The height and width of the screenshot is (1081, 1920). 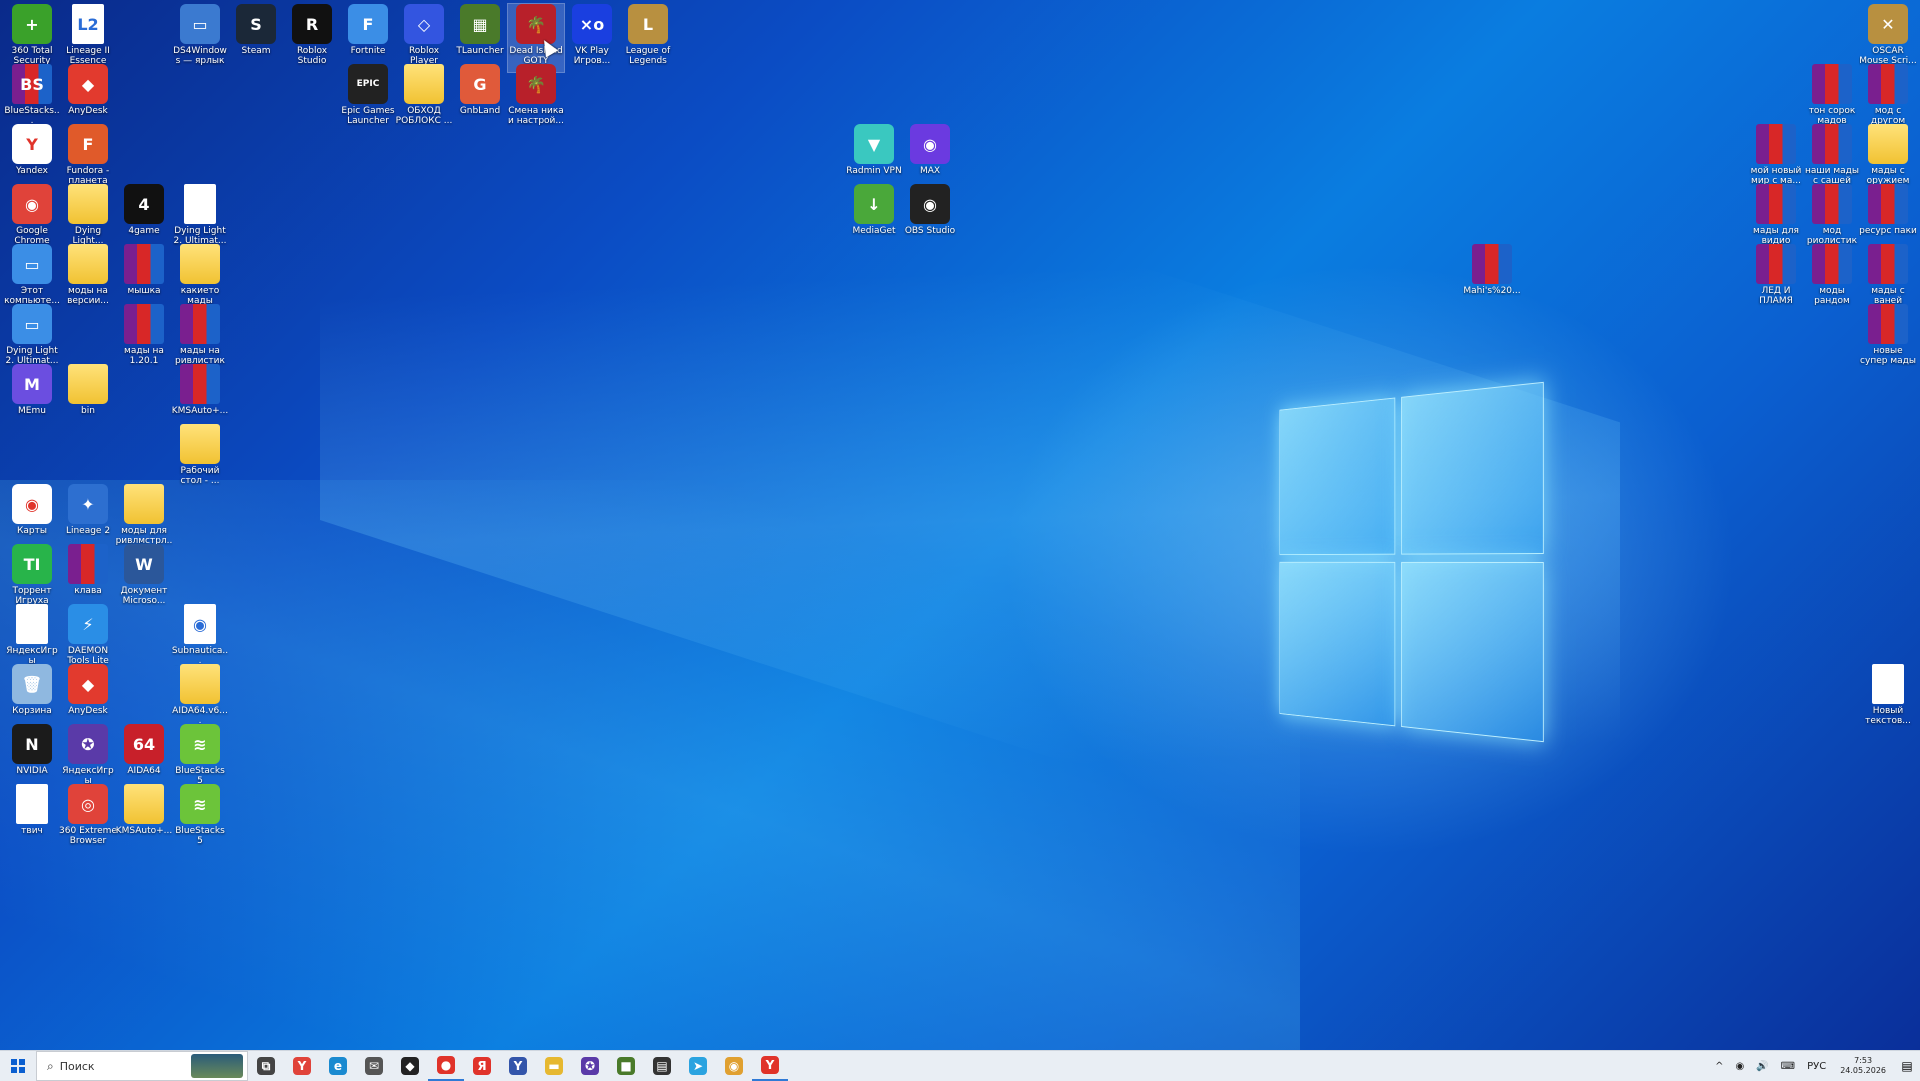 What do you see at coordinates (302, 1066) in the screenshot?
I see `taskbar-yandex-browser-button: Y` at bounding box center [302, 1066].